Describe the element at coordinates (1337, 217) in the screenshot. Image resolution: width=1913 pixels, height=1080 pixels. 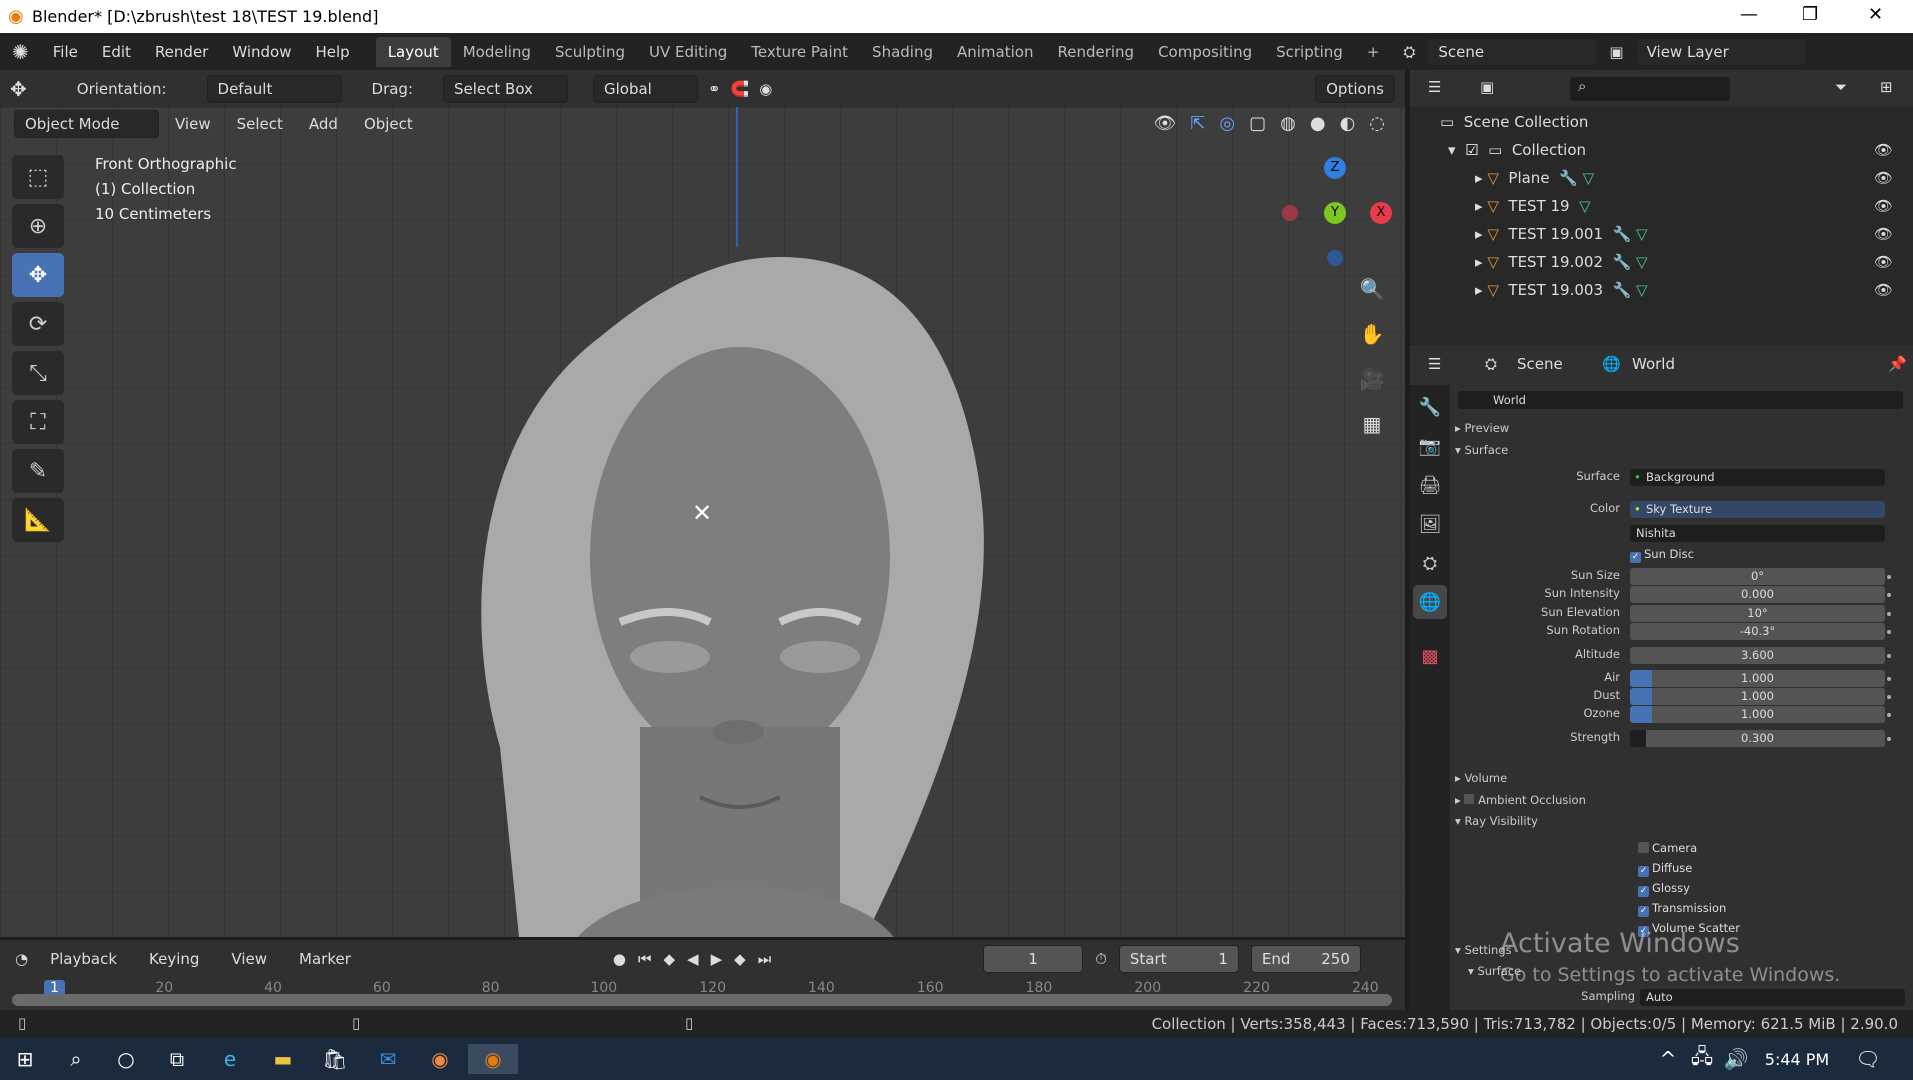
I see `navigation-gizmo: Z Y X` at that location.